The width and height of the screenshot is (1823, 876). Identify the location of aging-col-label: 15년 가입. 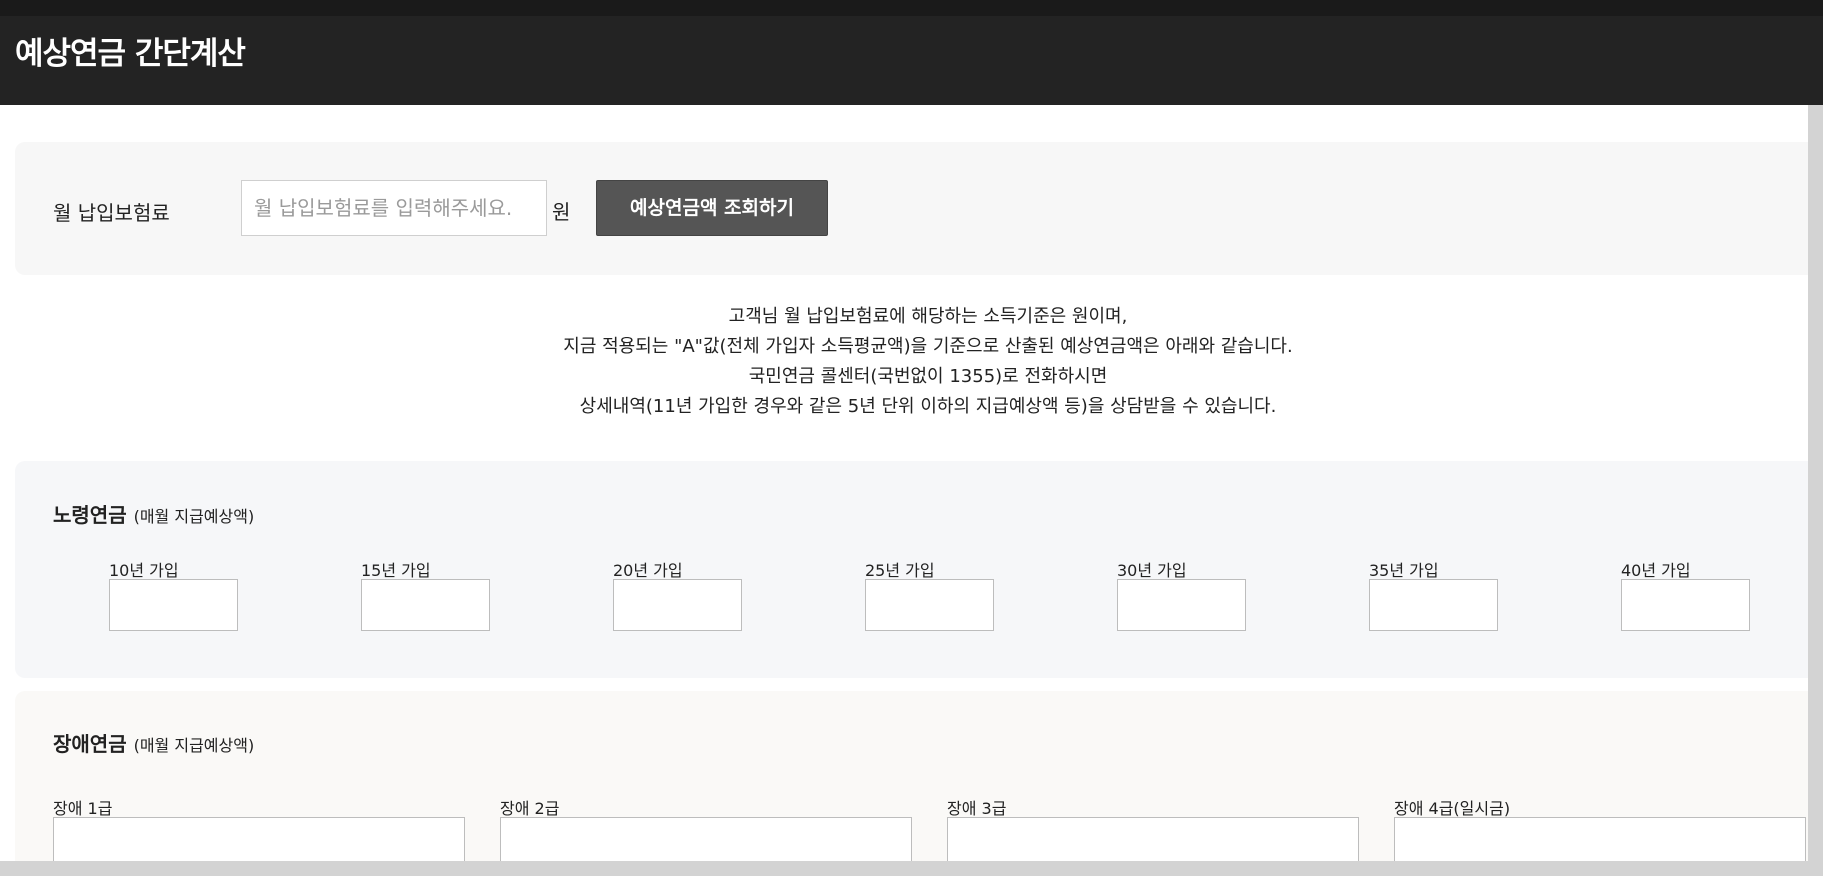
(396, 570).